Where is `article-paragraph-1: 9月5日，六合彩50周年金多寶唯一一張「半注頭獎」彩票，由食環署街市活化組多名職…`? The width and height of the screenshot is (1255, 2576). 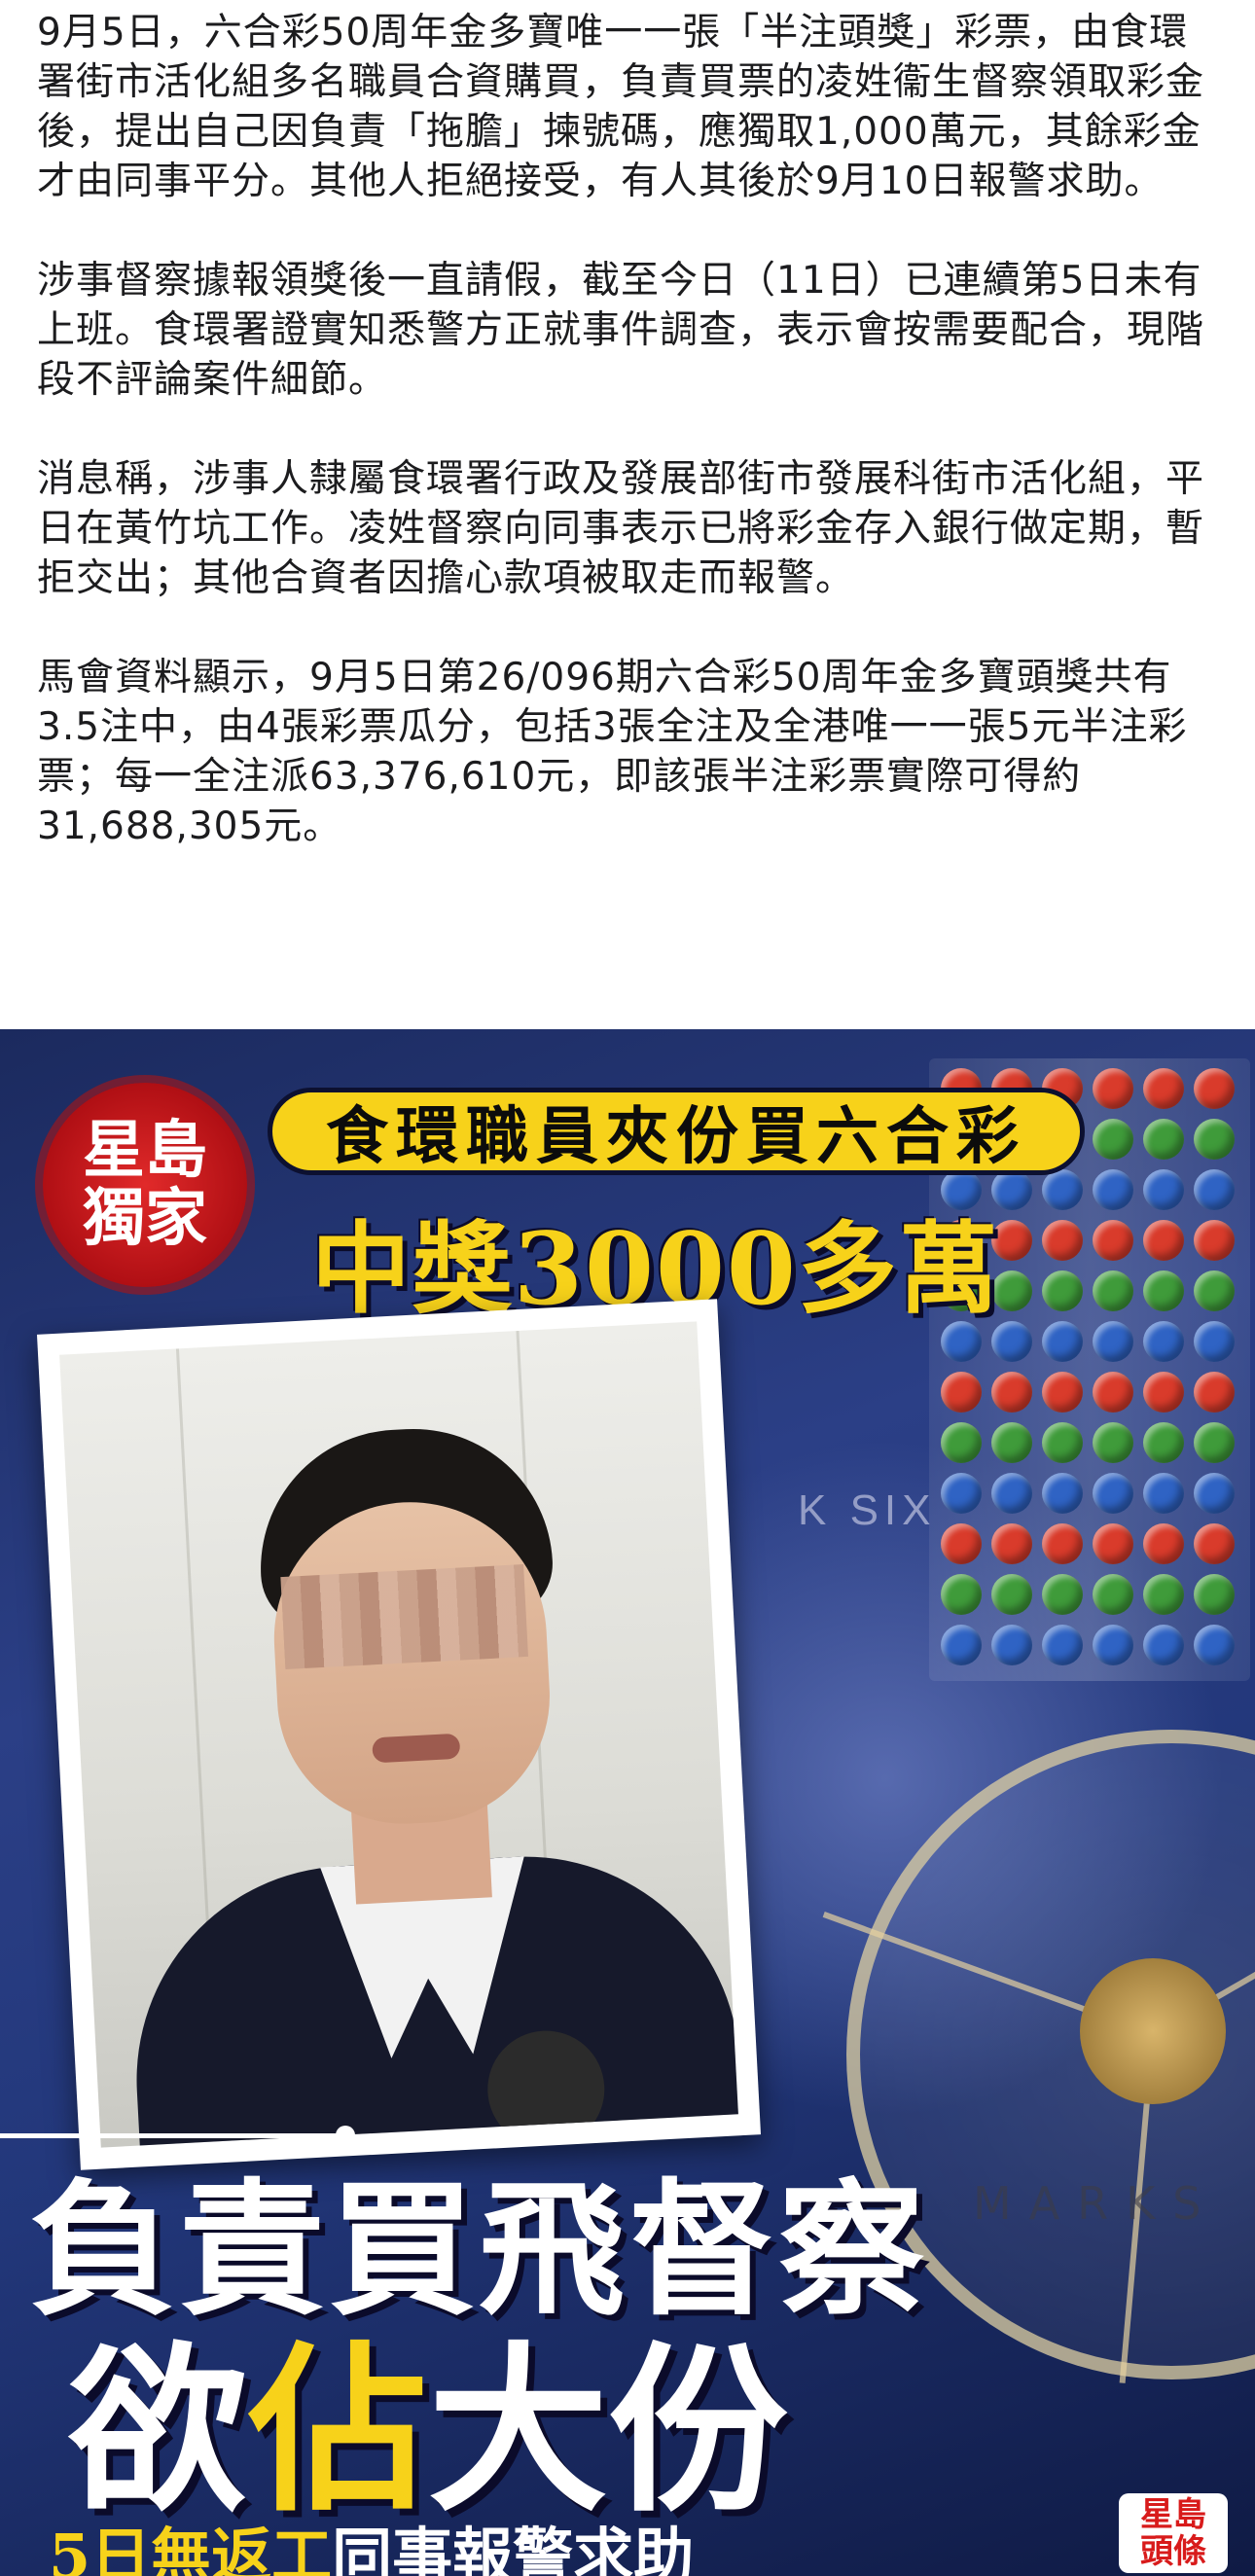 article-paragraph-1: 9月5日，六合彩50周年金多寶唯一一張「半注頭獎」彩票，由食環署街市活化組多名職… is located at coordinates (621, 107).